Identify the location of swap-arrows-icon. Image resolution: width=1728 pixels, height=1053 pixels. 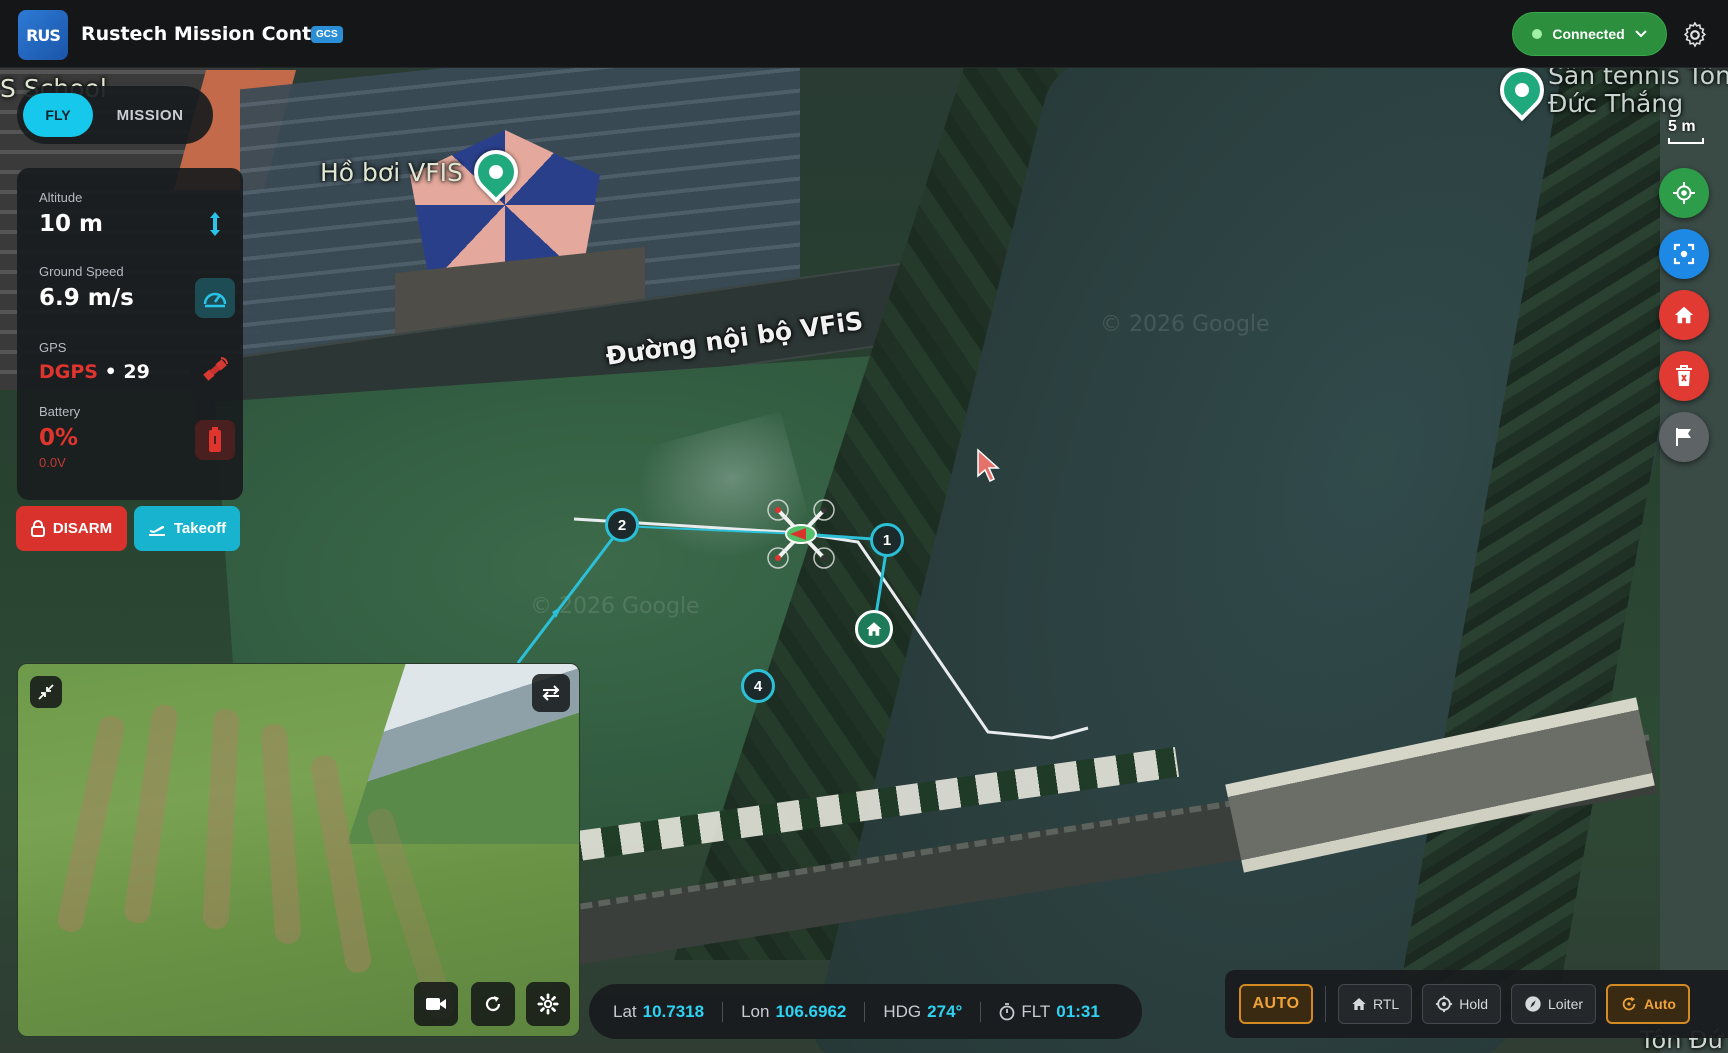
(551, 693).